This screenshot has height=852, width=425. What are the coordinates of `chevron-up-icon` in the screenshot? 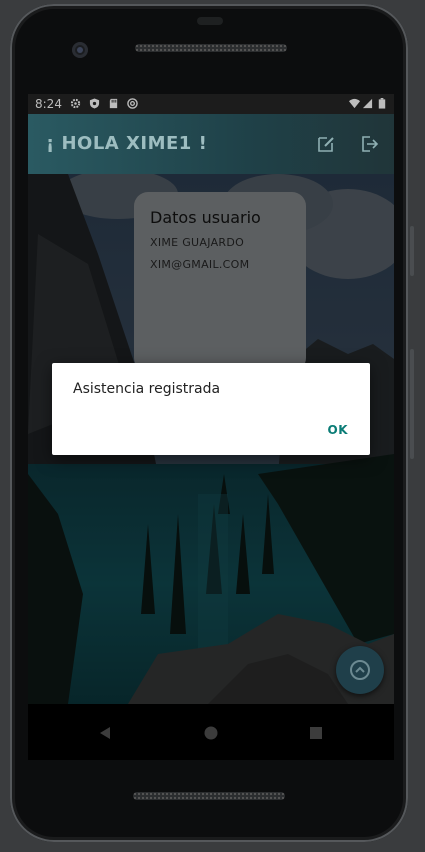 It's located at (360, 670).